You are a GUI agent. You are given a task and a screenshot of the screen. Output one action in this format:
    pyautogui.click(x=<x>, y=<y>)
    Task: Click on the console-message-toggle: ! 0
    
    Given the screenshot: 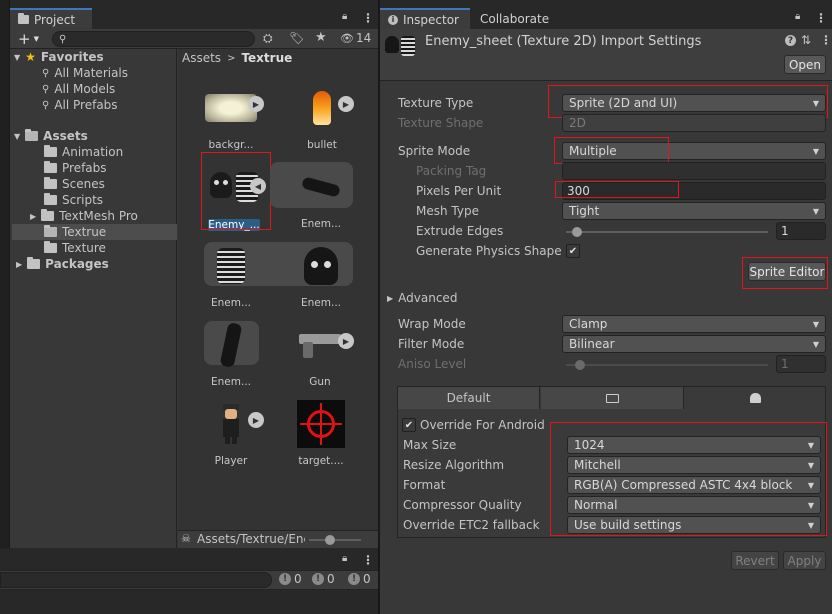 What is the action you would take?
    pyautogui.click(x=359, y=579)
    